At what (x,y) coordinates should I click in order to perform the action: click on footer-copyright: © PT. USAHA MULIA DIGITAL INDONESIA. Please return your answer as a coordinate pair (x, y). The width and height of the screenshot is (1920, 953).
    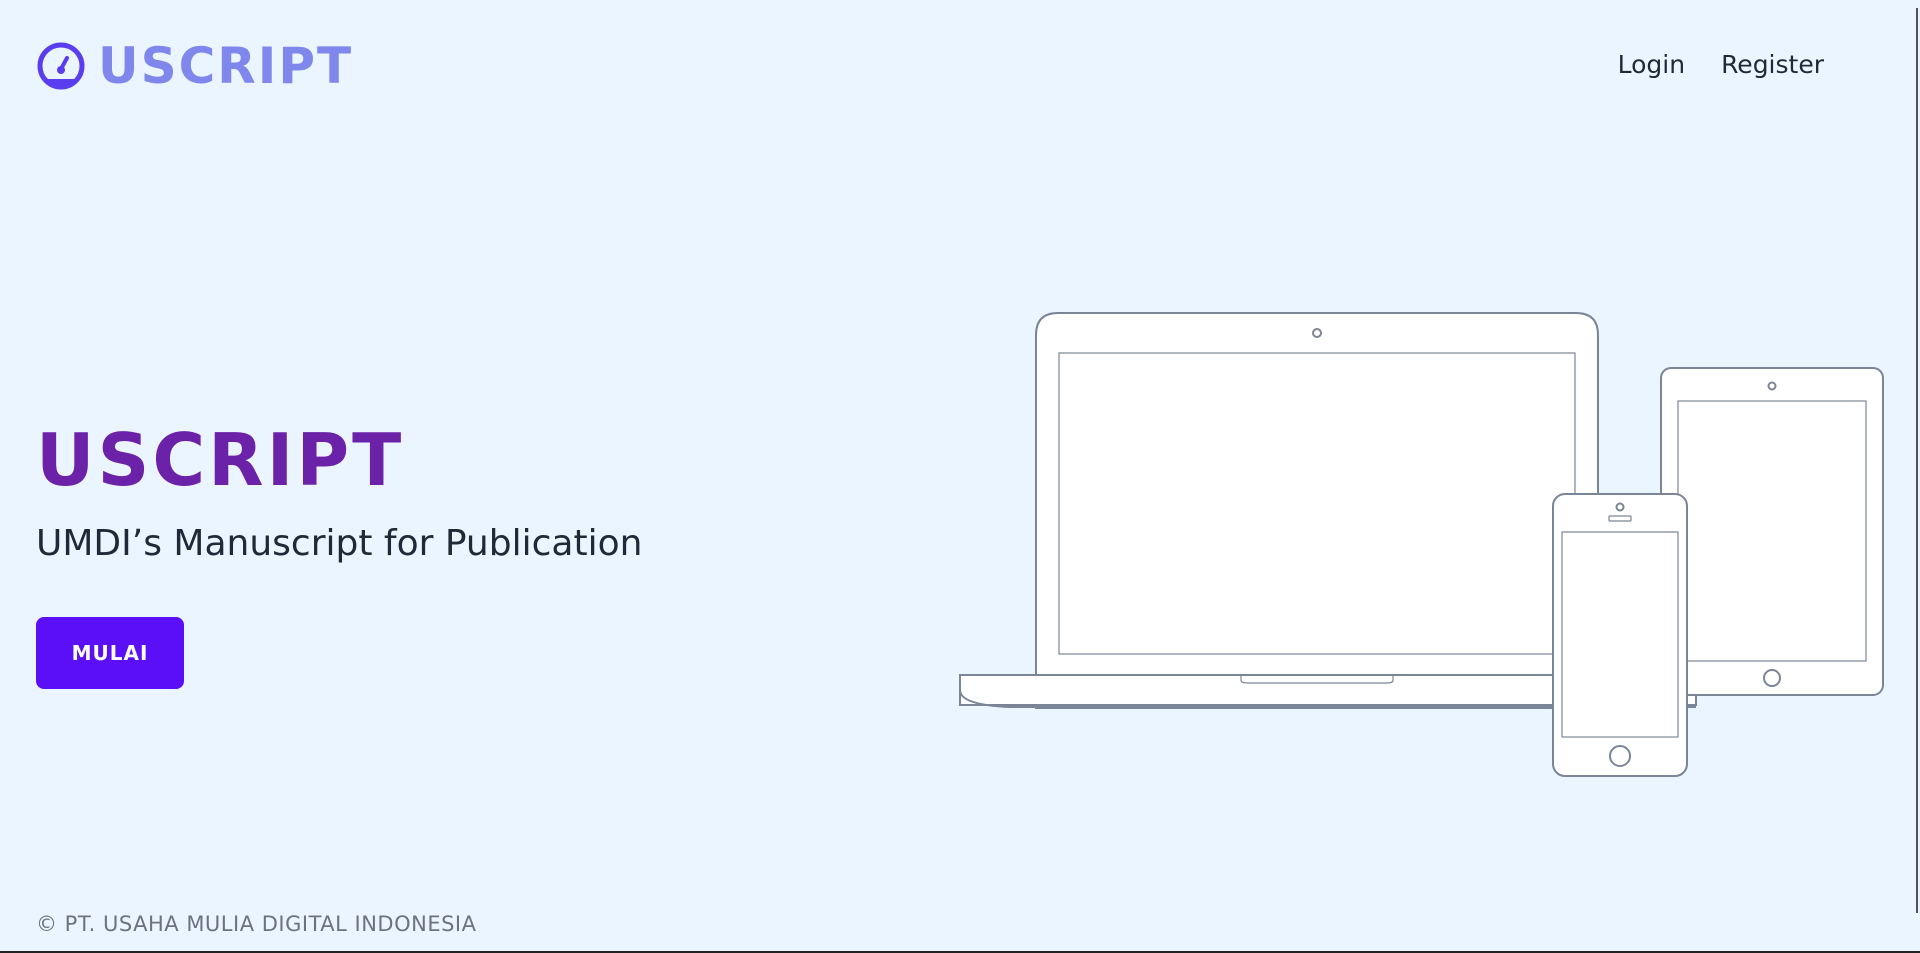
    Looking at the image, I should click on (256, 924).